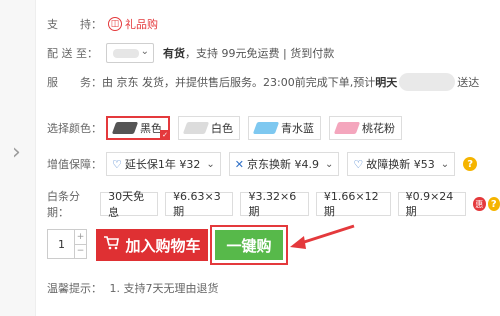 This screenshot has height=316, width=500. I want to click on shield-icon: ♡, so click(117, 164).